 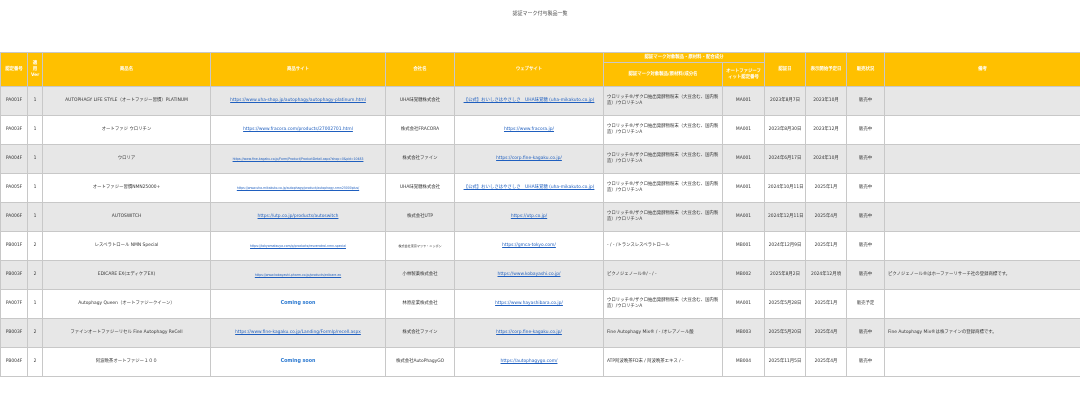 I want to click on company-cell: 株式会社AutoPhagyGO, so click(x=420, y=362).